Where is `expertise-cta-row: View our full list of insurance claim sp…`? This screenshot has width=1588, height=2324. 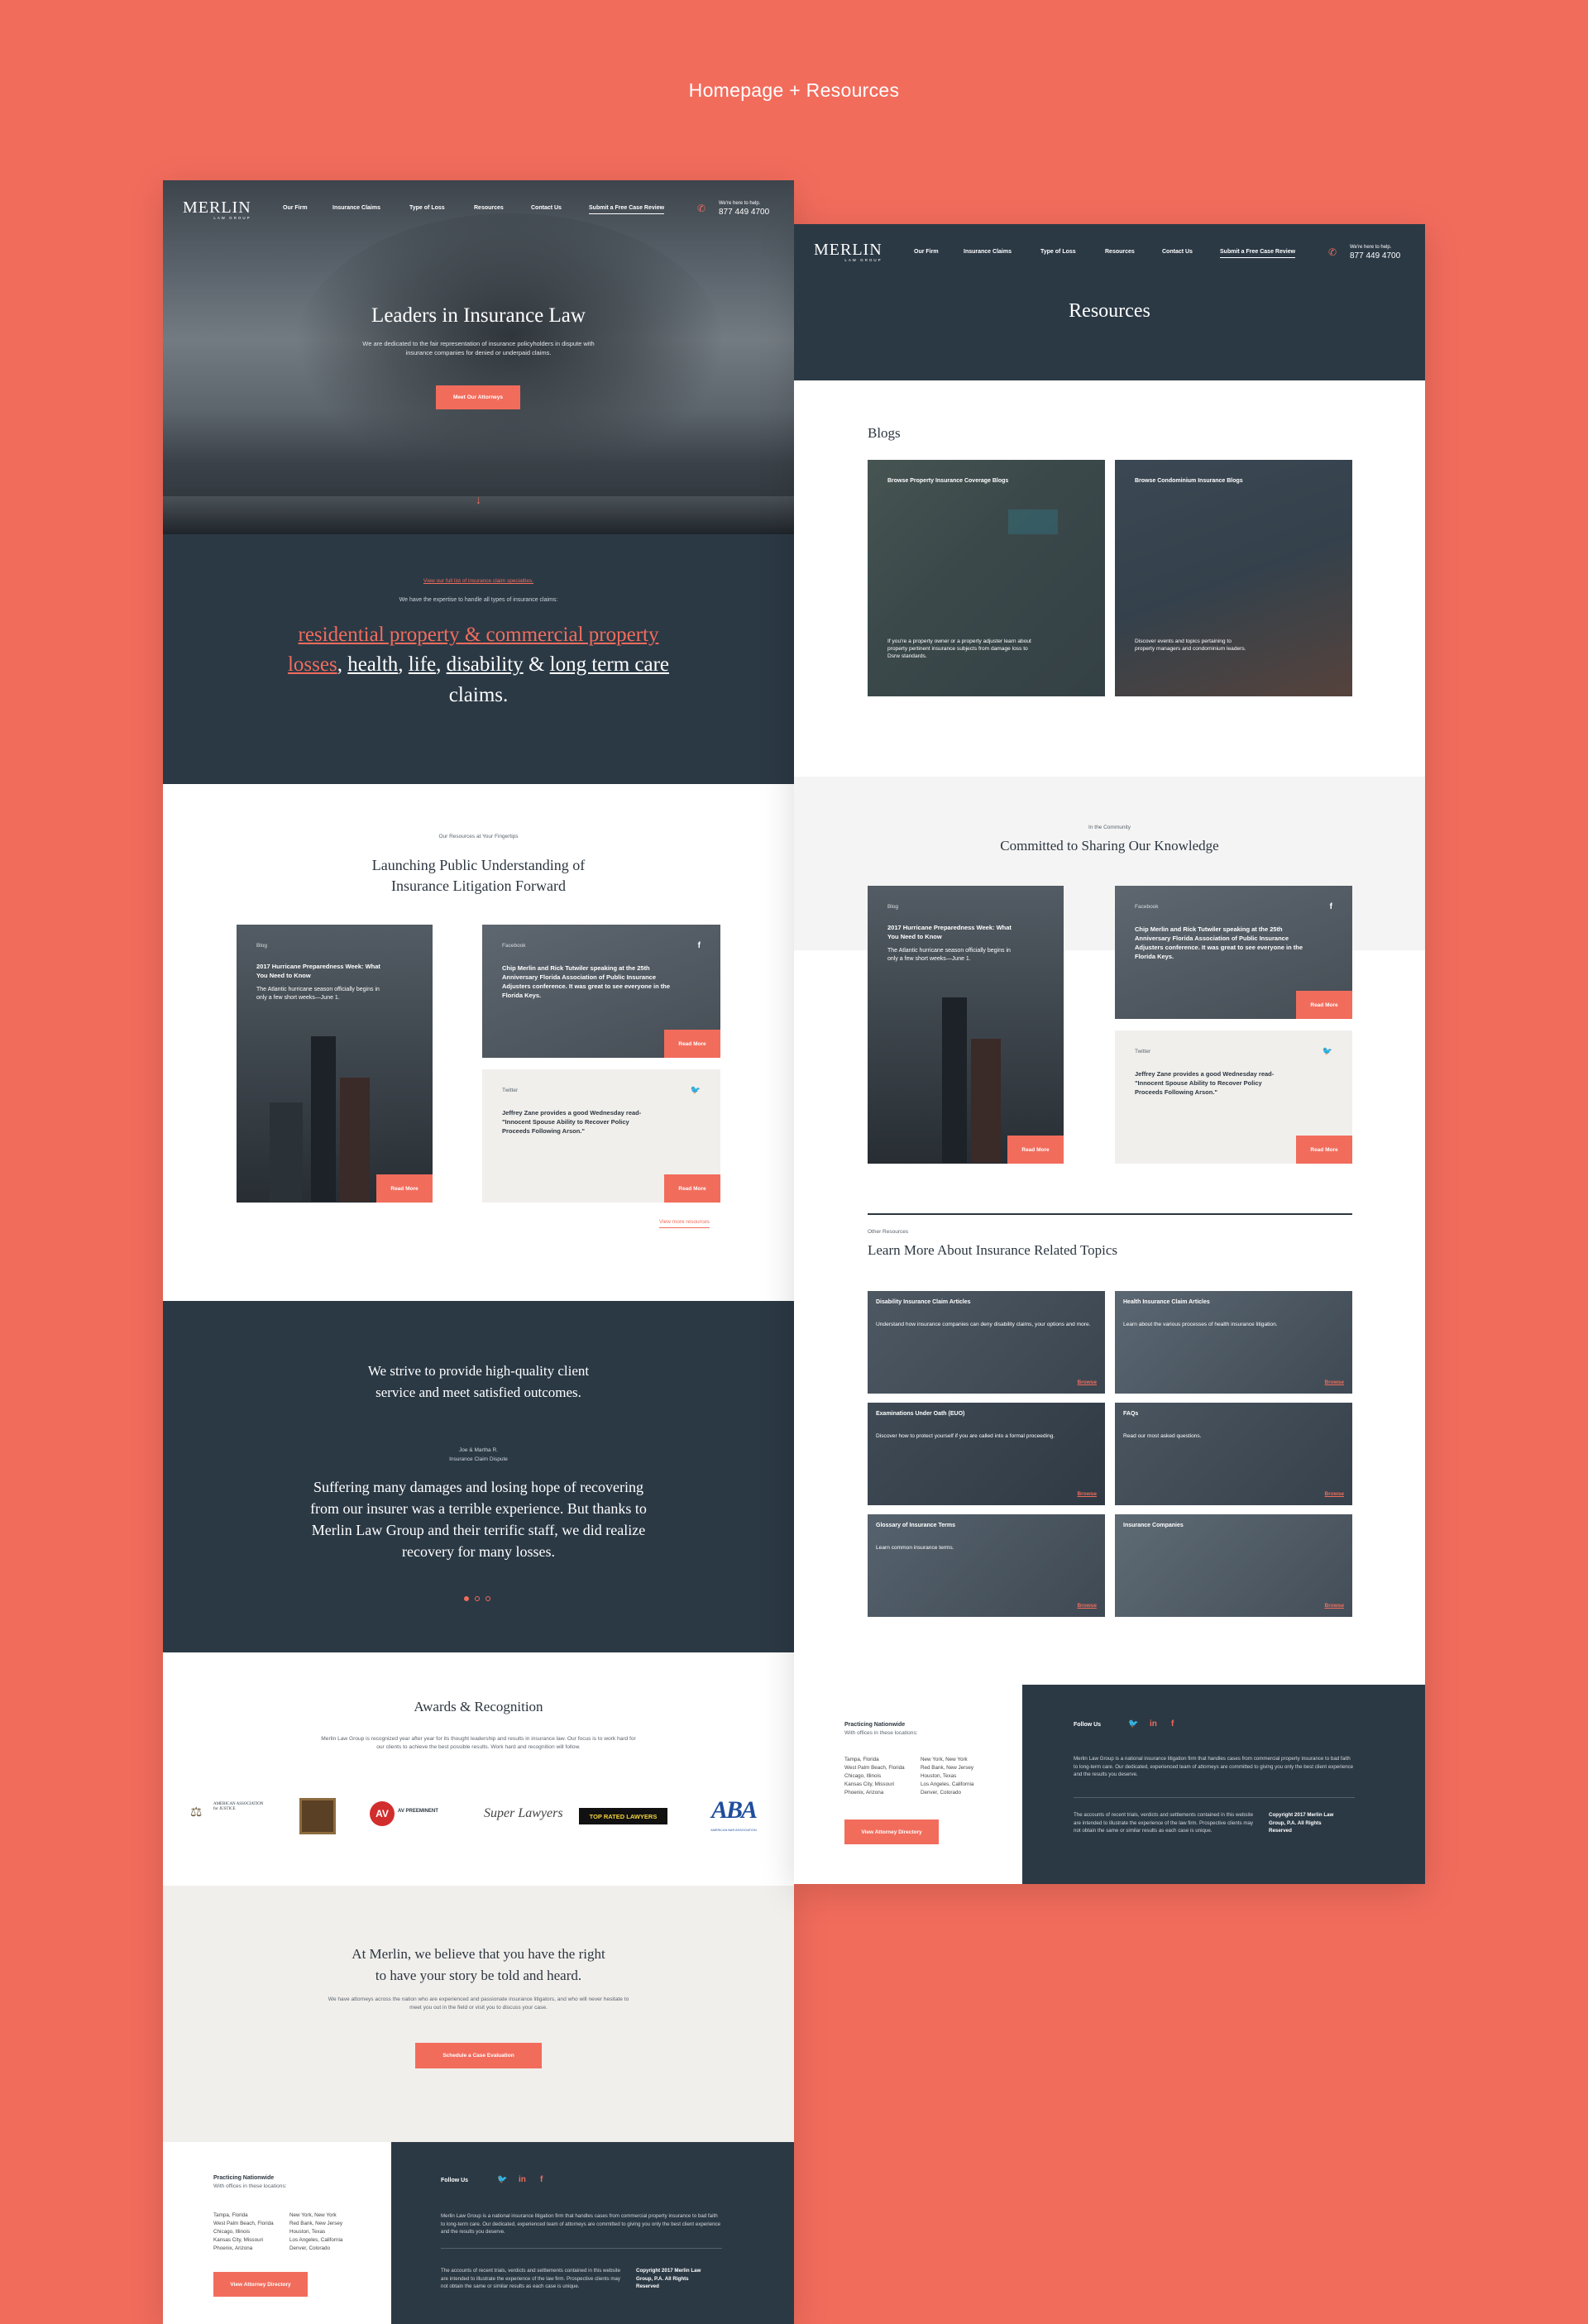
expertise-cta-row: View our full list of insurance claim sp… is located at coordinates (479, 581).